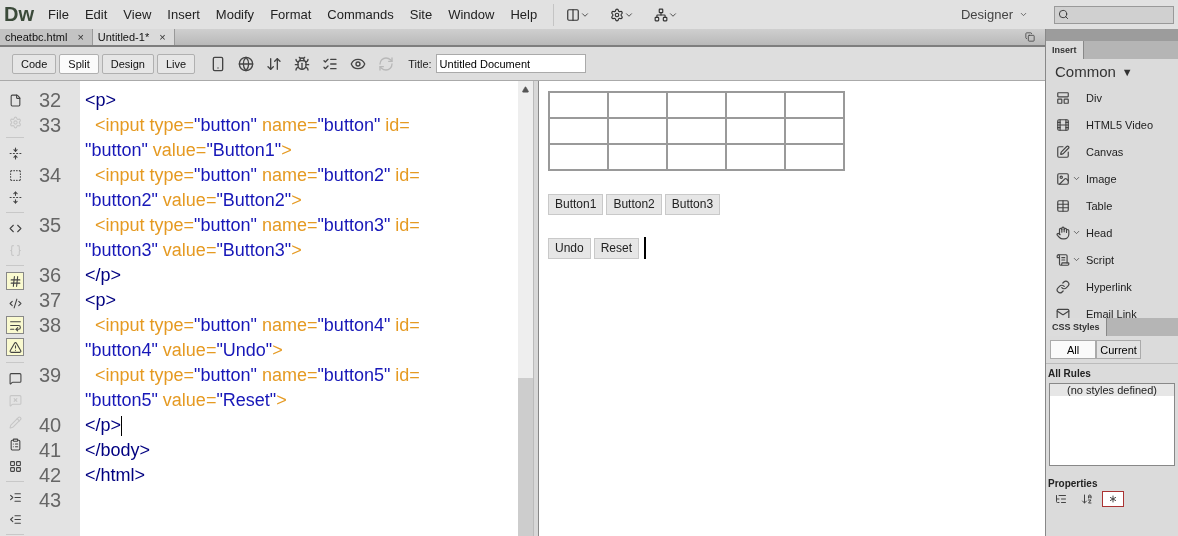 The height and width of the screenshot is (536, 1178). I want to click on scroll-up-icon, so click(525, 89).